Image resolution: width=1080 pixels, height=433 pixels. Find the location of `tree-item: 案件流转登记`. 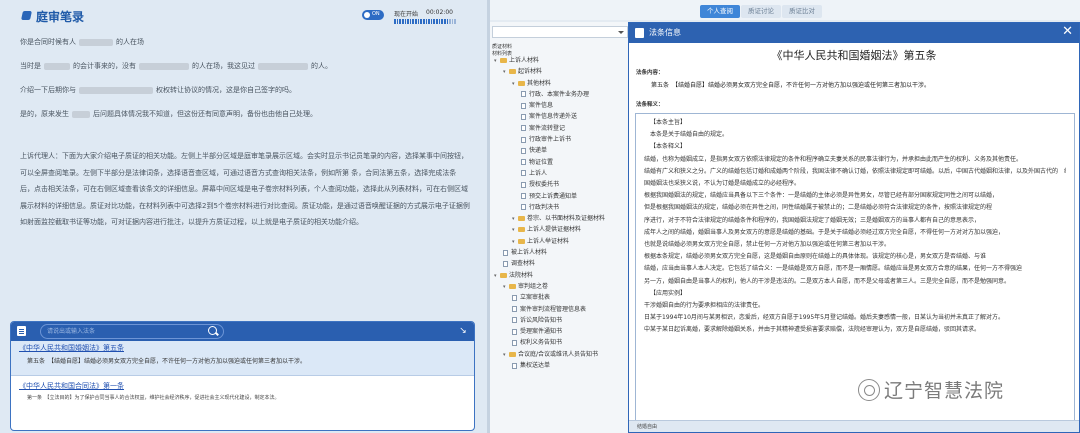

tree-item: 案件流转登记 is located at coordinates (560, 128).